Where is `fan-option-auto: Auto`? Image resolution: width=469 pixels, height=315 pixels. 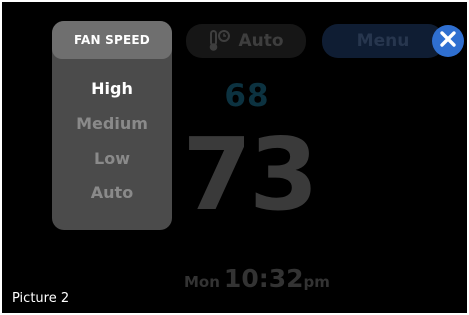 fan-option-auto: Auto is located at coordinates (112, 192).